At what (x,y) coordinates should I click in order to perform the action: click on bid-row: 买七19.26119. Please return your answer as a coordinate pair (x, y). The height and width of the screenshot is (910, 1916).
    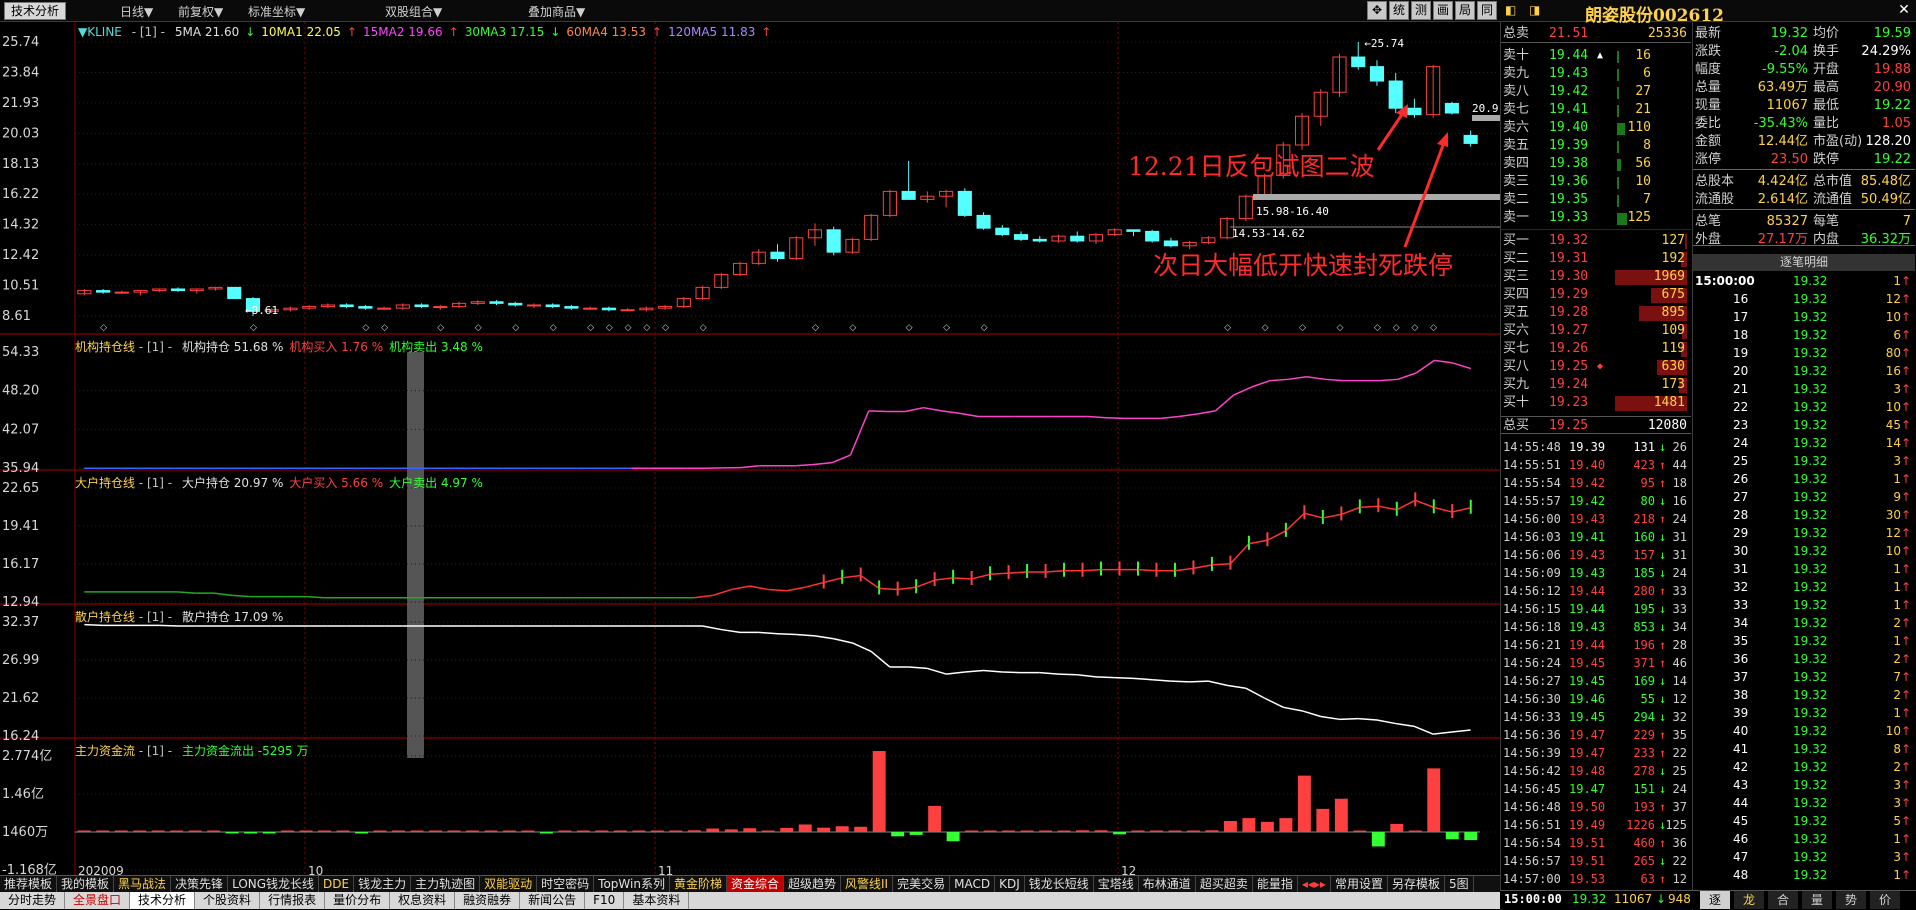
    Looking at the image, I should click on (1596, 349).